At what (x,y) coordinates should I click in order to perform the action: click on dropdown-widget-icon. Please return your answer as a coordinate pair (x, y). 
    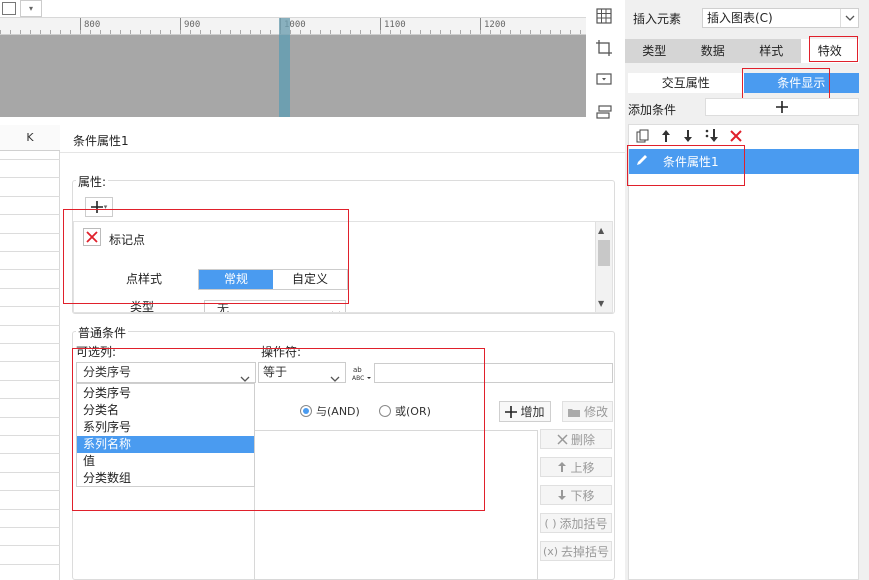
    Looking at the image, I should click on (604, 79).